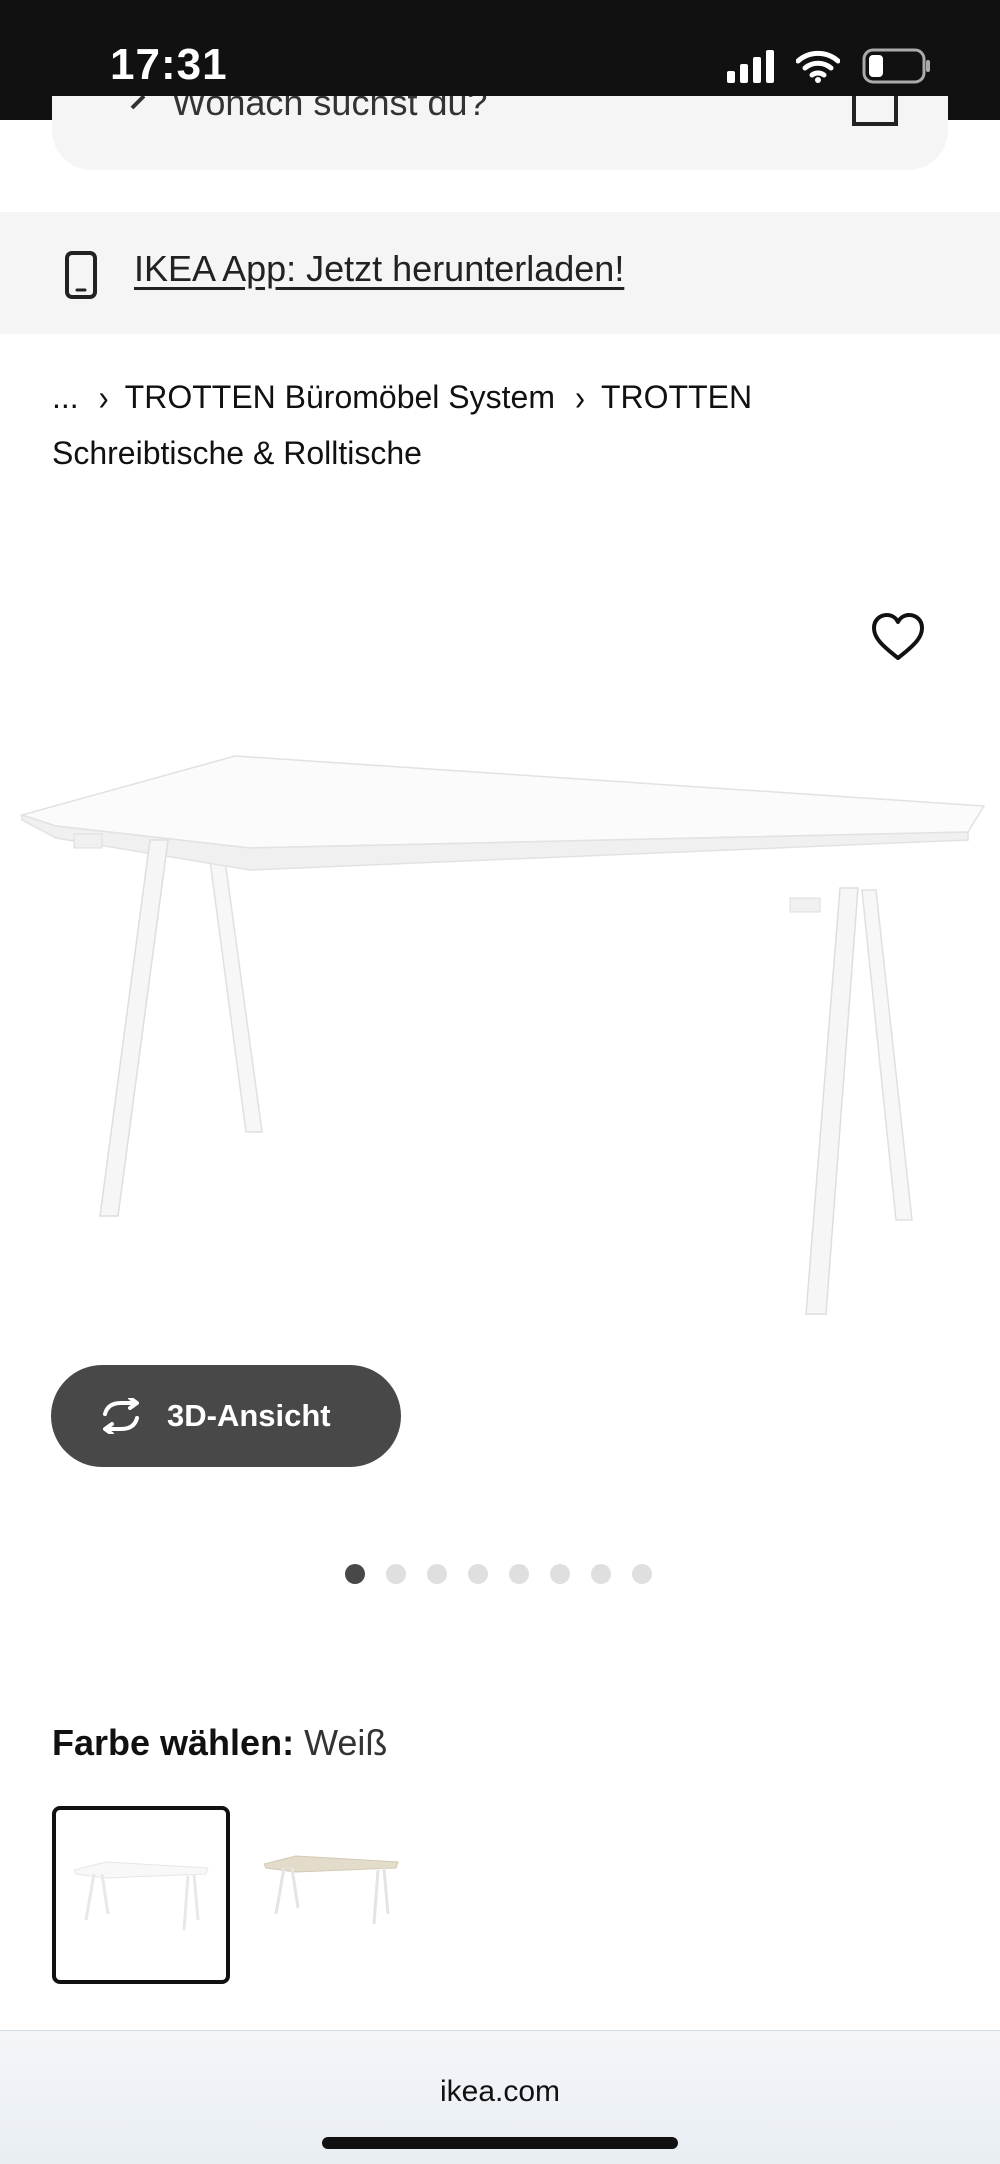  I want to click on white-desk-swatch, so click(141, 1896).